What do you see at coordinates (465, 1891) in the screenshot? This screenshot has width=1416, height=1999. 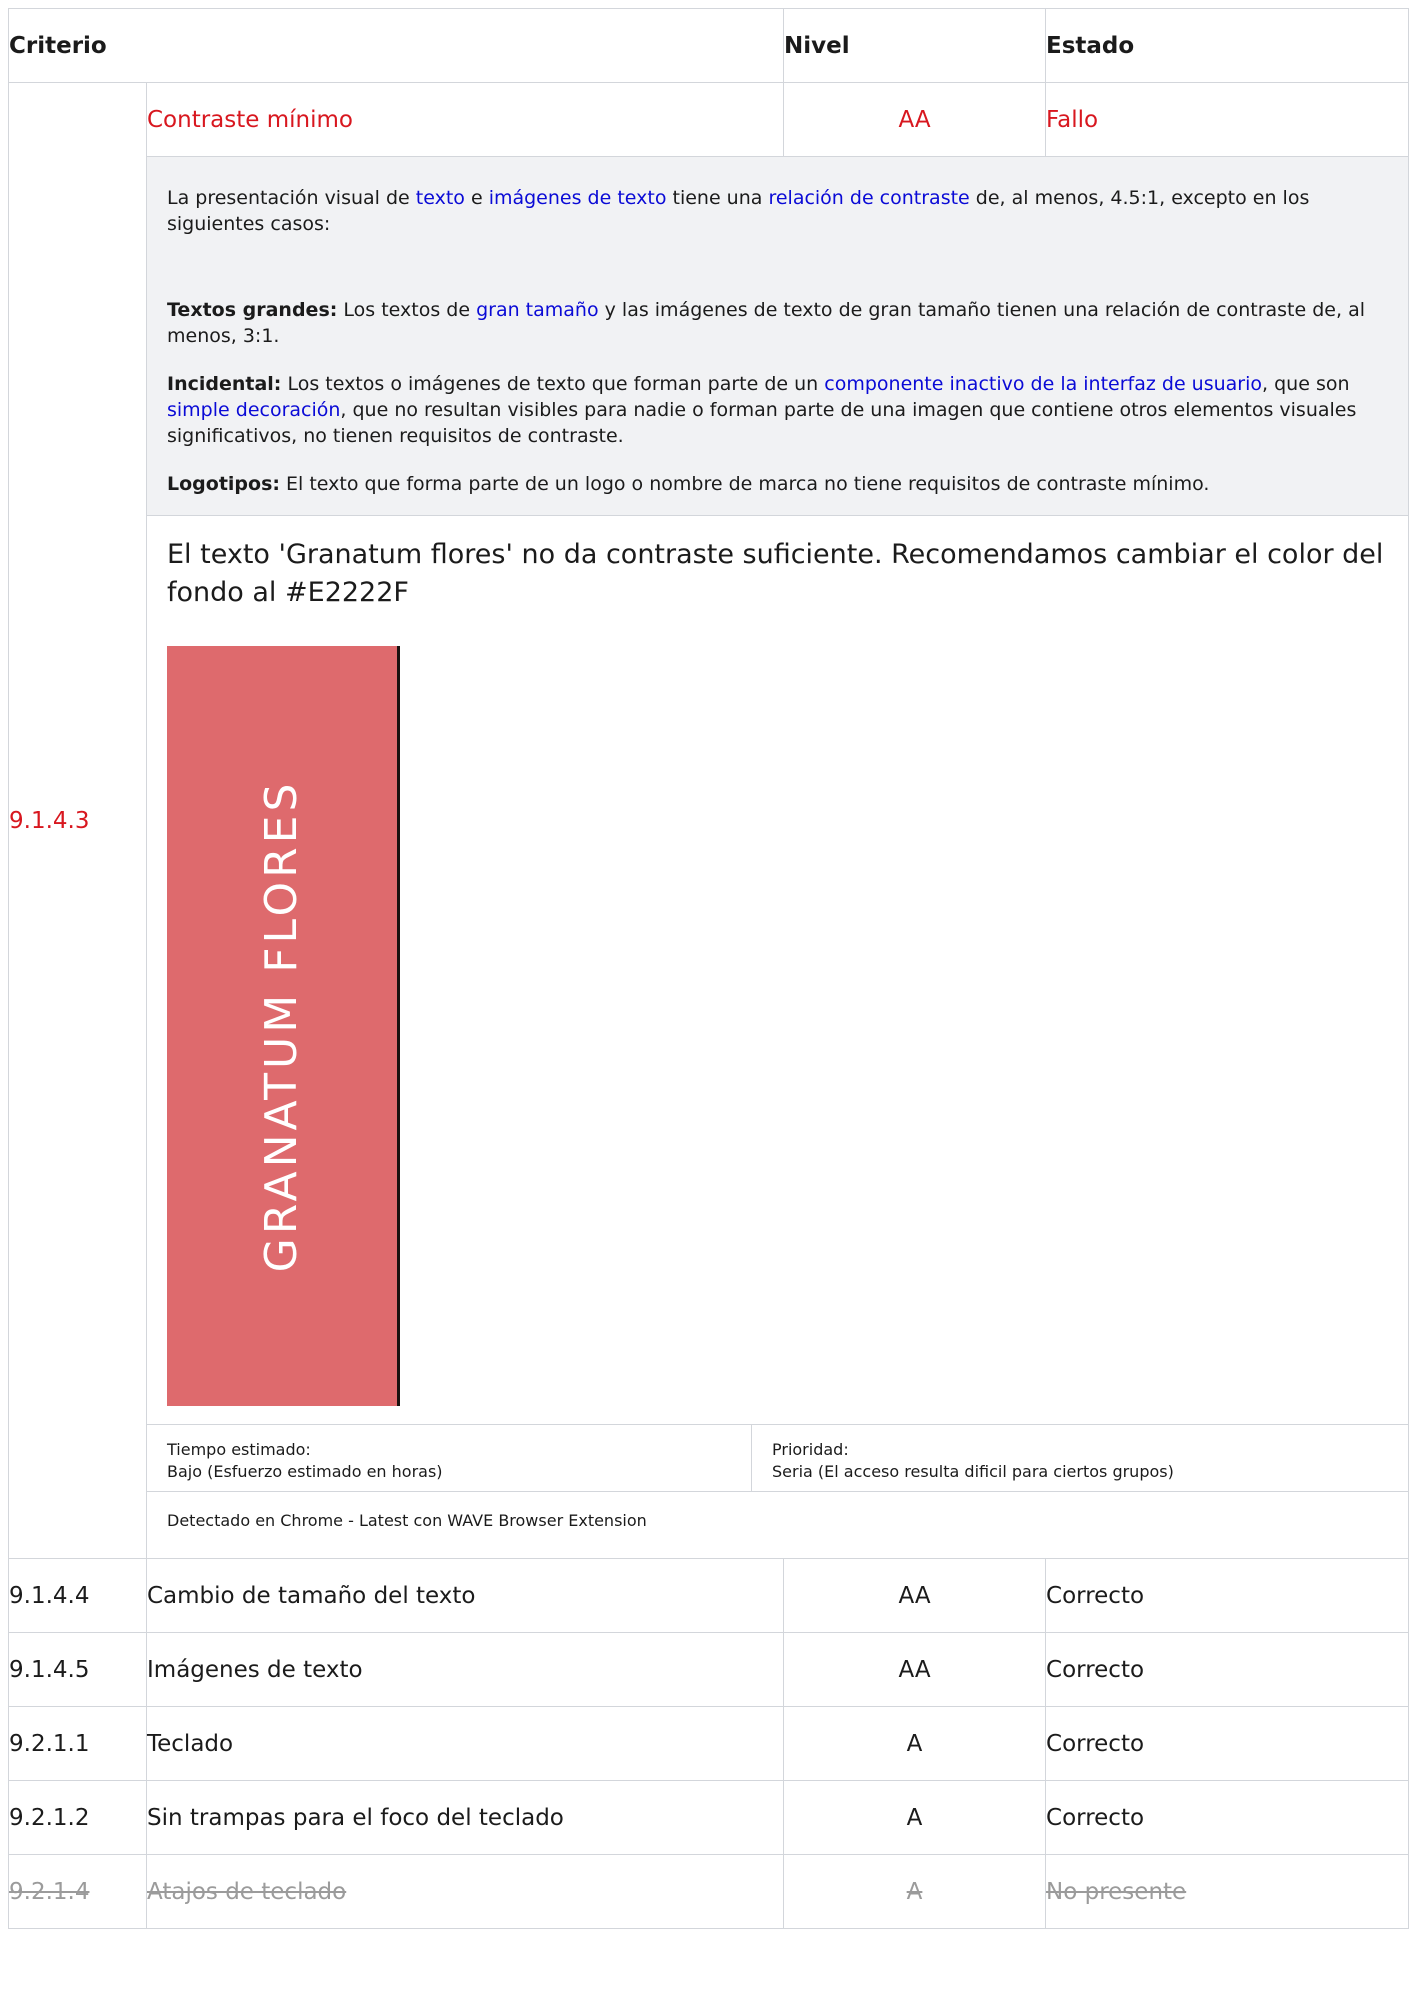 I see `criterion-name: Atajos de teclado` at bounding box center [465, 1891].